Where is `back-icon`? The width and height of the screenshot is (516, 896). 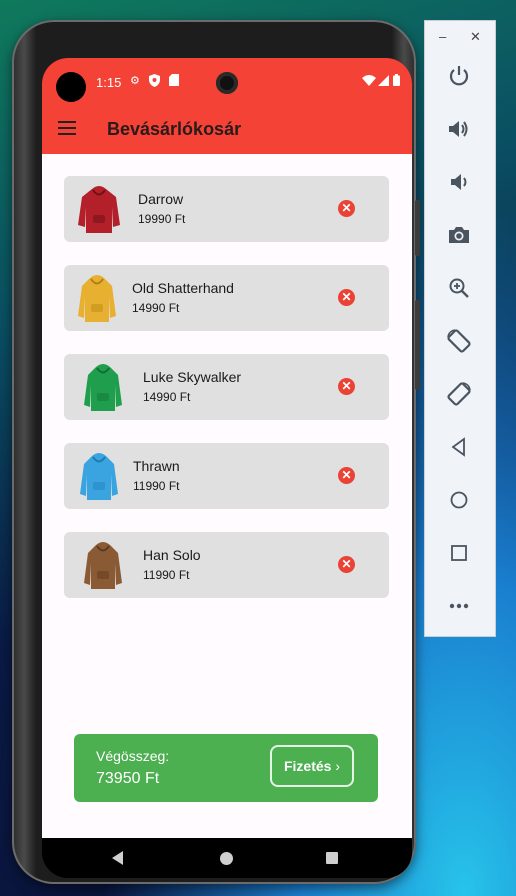 back-icon is located at coordinates (459, 447).